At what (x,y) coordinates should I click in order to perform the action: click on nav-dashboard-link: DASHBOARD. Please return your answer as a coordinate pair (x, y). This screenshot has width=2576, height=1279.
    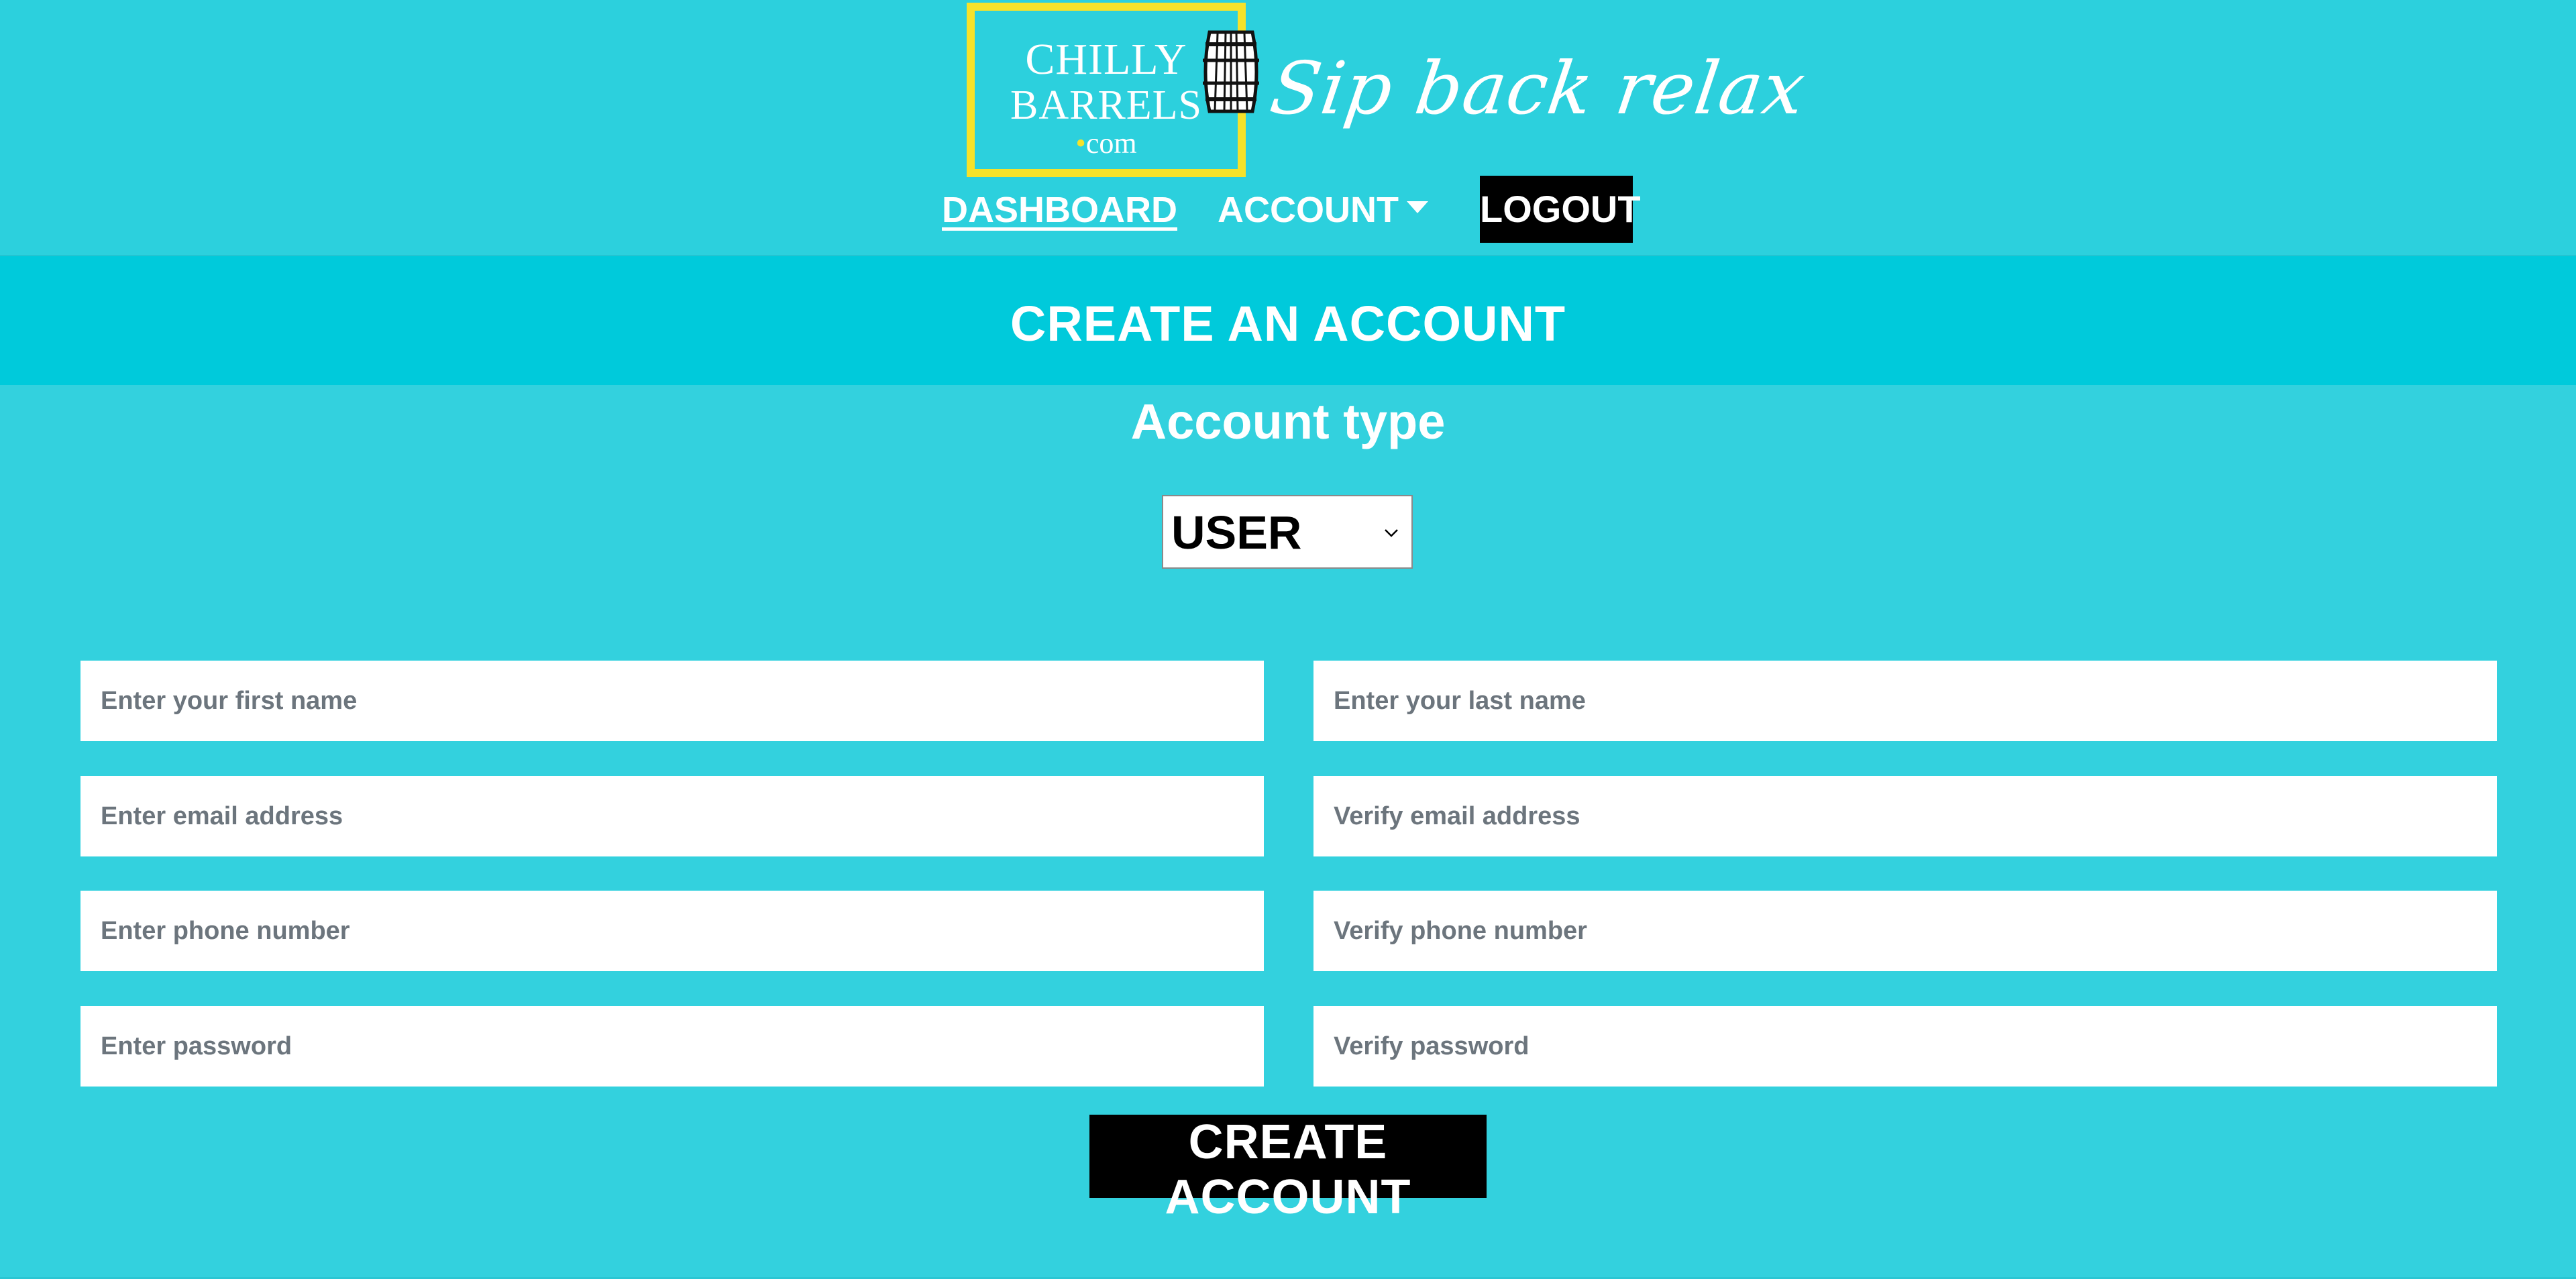
    Looking at the image, I should click on (1059, 210).